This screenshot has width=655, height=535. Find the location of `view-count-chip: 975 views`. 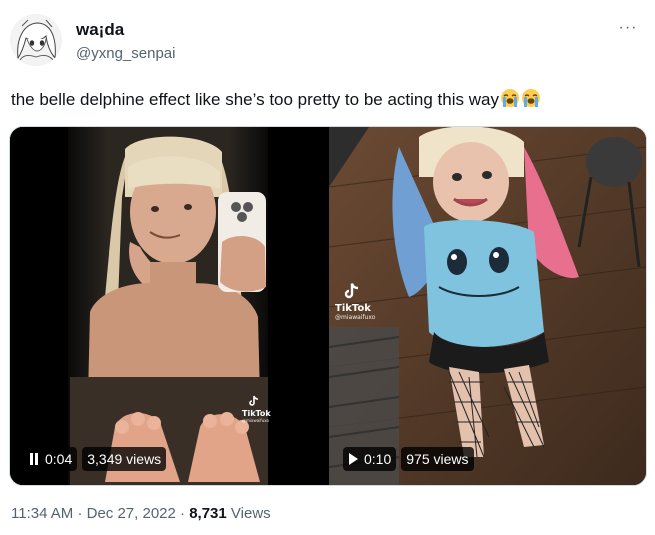

view-count-chip: 975 views is located at coordinates (437, 459).